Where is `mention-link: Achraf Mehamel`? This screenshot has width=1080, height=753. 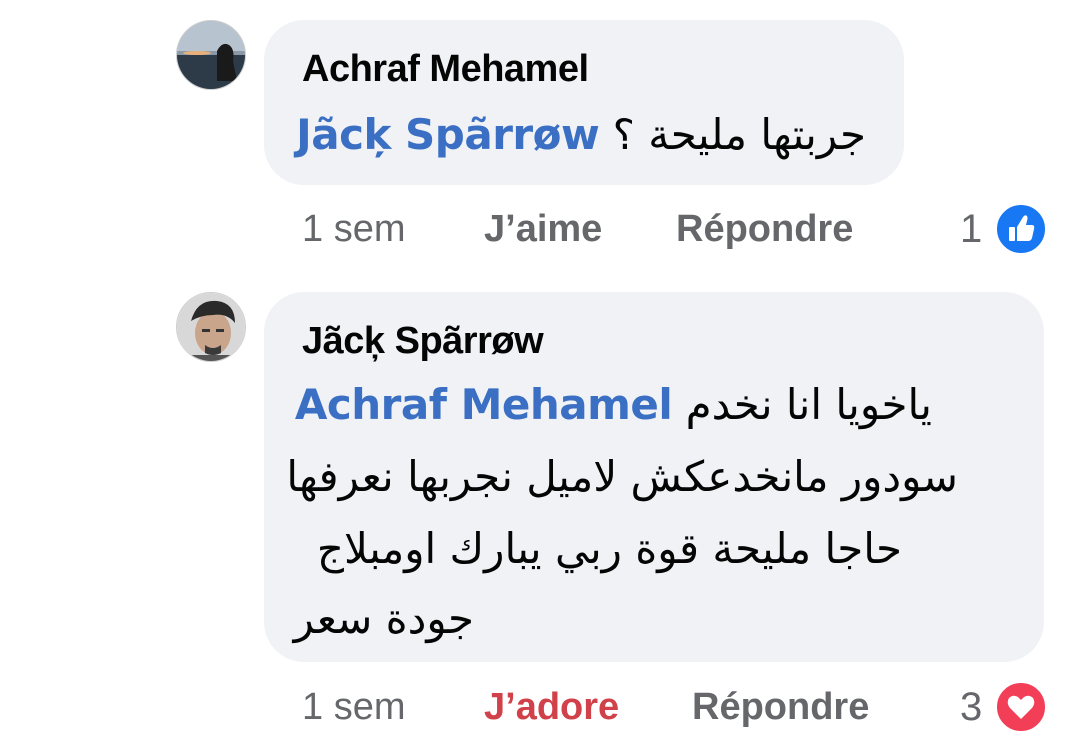
mention-link: Achraf Mehamel is located at coordinates (484, 404).